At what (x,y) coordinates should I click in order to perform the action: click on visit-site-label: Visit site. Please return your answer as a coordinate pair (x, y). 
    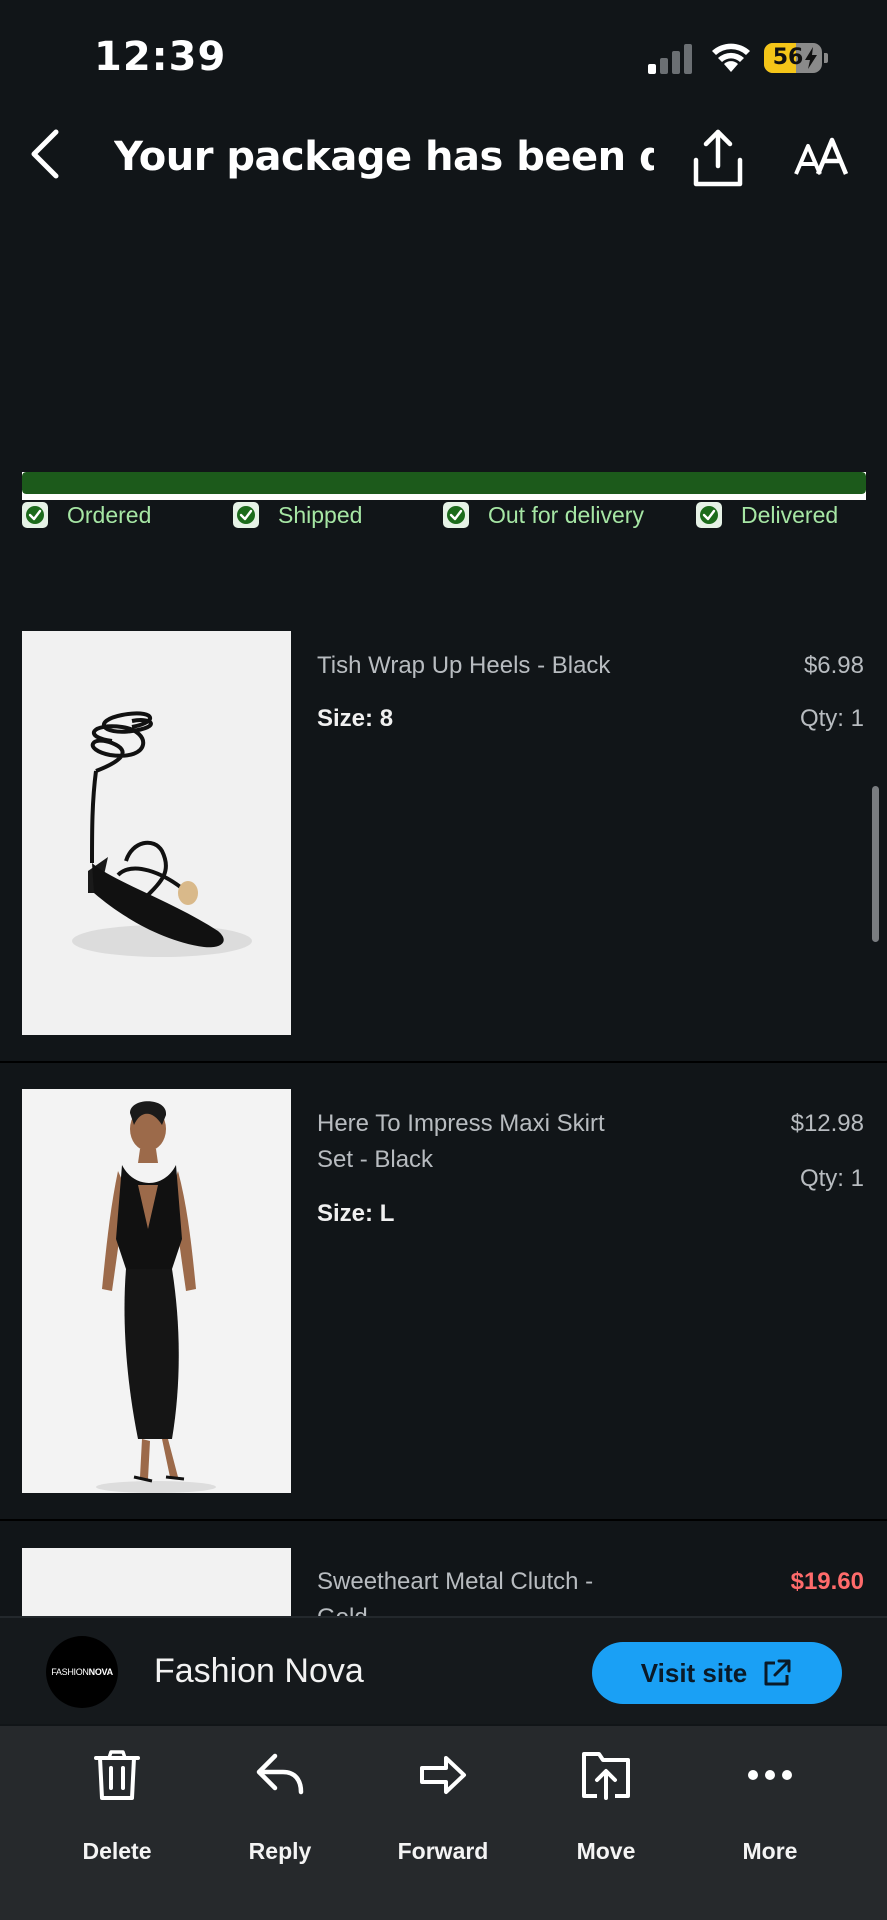
    Looking at the image, I should click on (694, 1672).